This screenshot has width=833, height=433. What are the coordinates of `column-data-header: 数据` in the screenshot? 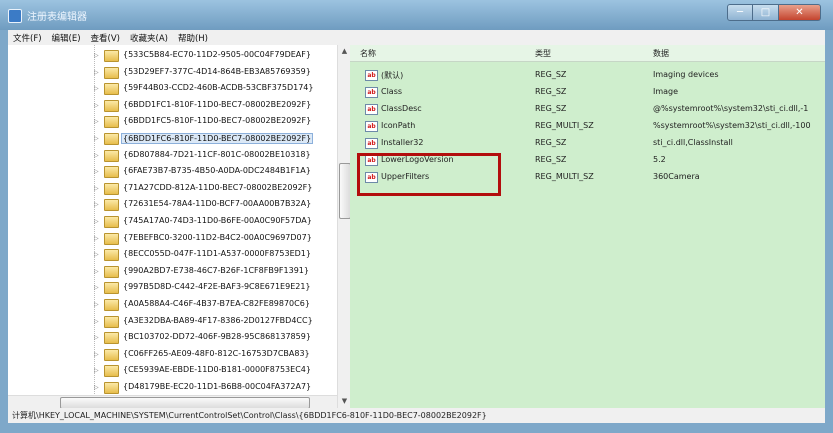 It's located at (661, 53).